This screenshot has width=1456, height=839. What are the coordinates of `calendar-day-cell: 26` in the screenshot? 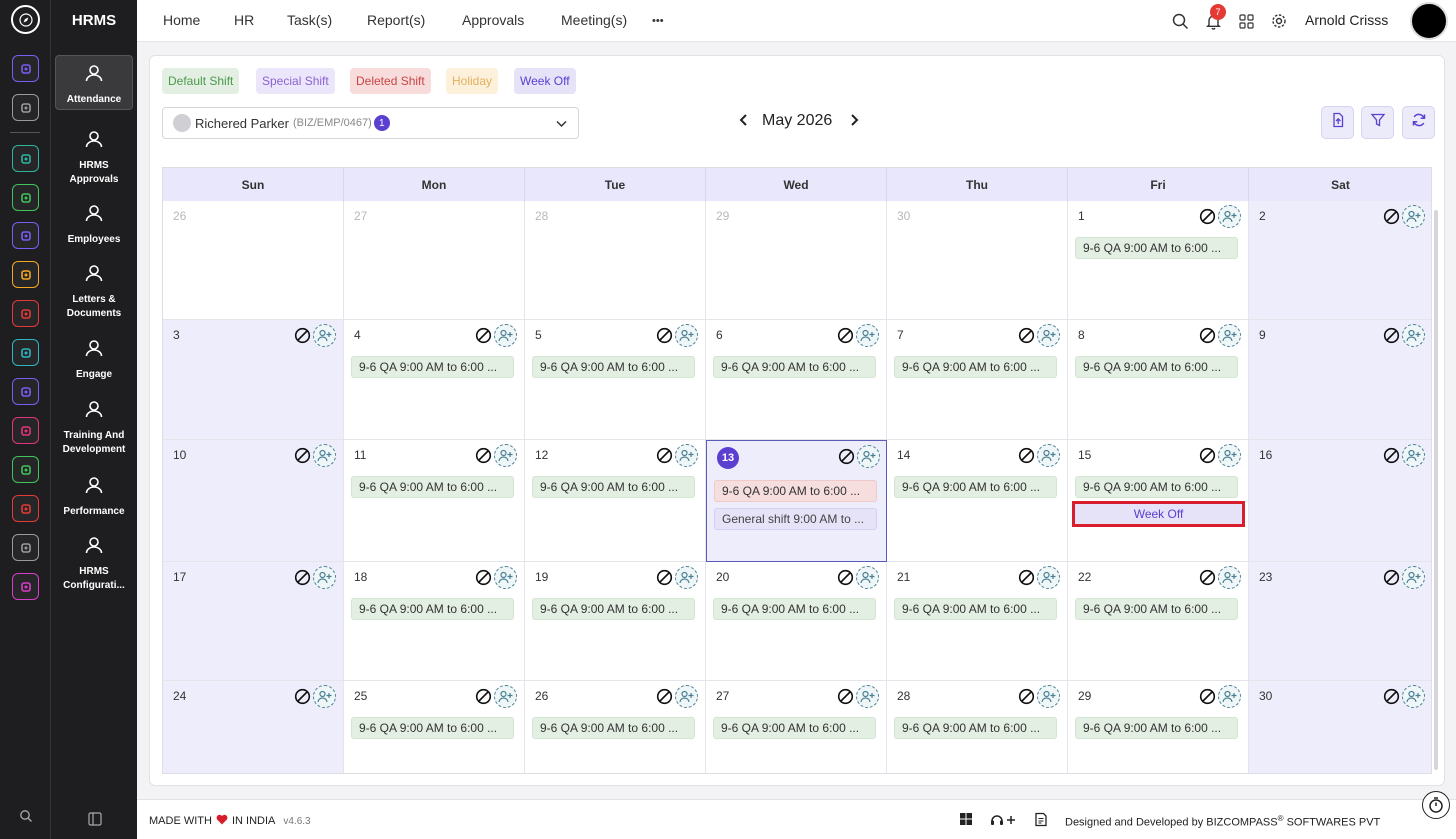 It's located at (253, 260).